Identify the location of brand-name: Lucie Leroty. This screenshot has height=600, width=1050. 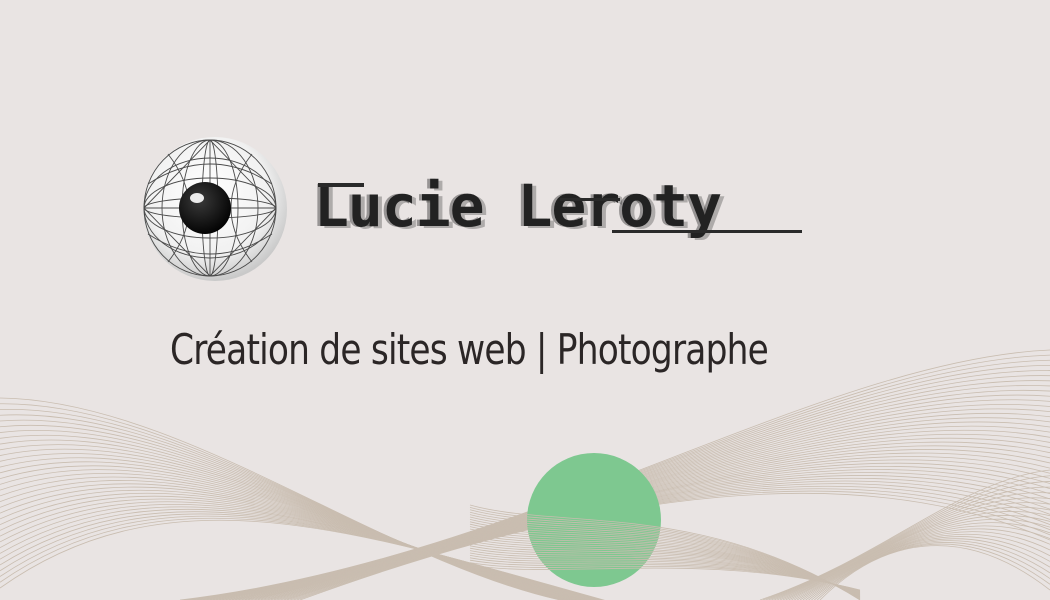
(518, 206).